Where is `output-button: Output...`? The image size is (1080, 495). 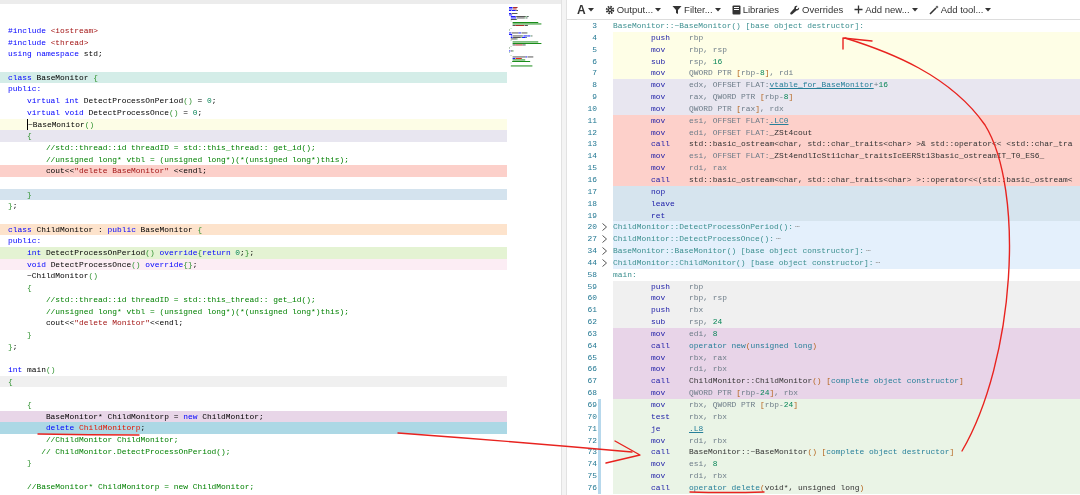
output-button: Output... is located at coordinates (633, 9).